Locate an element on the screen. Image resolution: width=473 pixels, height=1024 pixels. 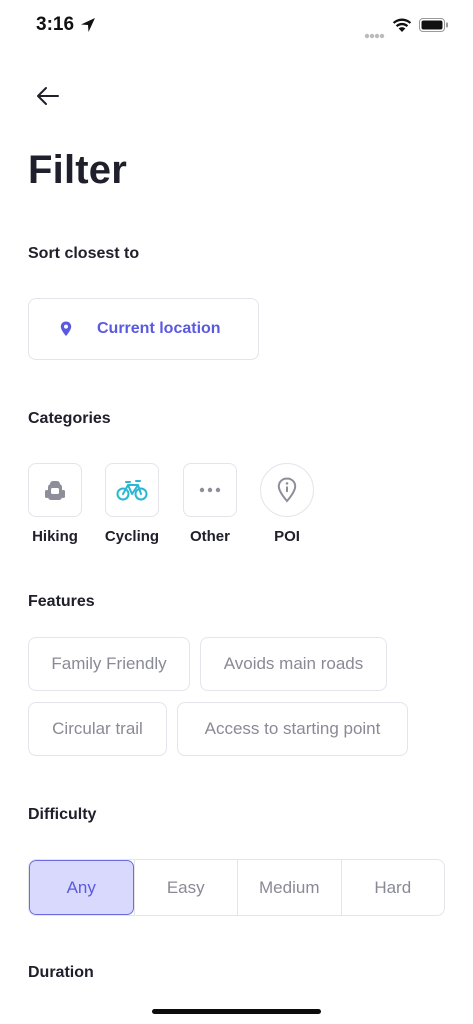
categories-section-label: Categories is located at coordinates (69, 418).